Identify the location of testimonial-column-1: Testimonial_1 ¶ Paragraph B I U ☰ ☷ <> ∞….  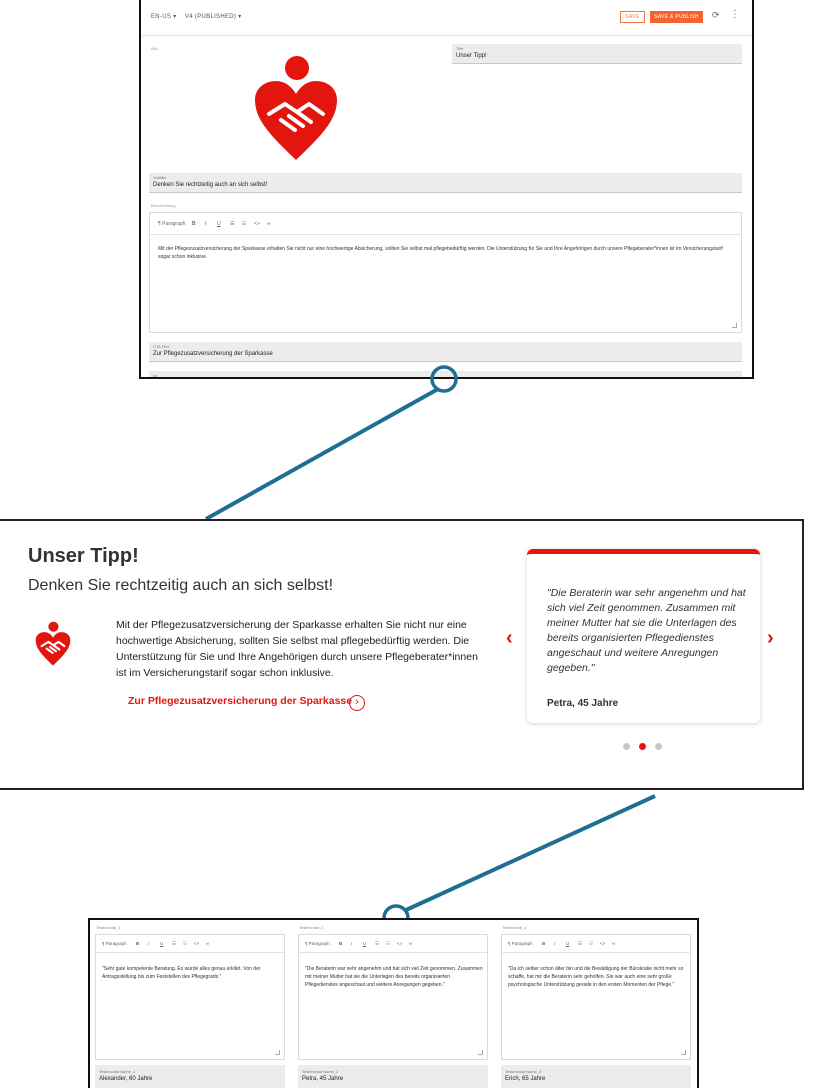
(190, 1004).